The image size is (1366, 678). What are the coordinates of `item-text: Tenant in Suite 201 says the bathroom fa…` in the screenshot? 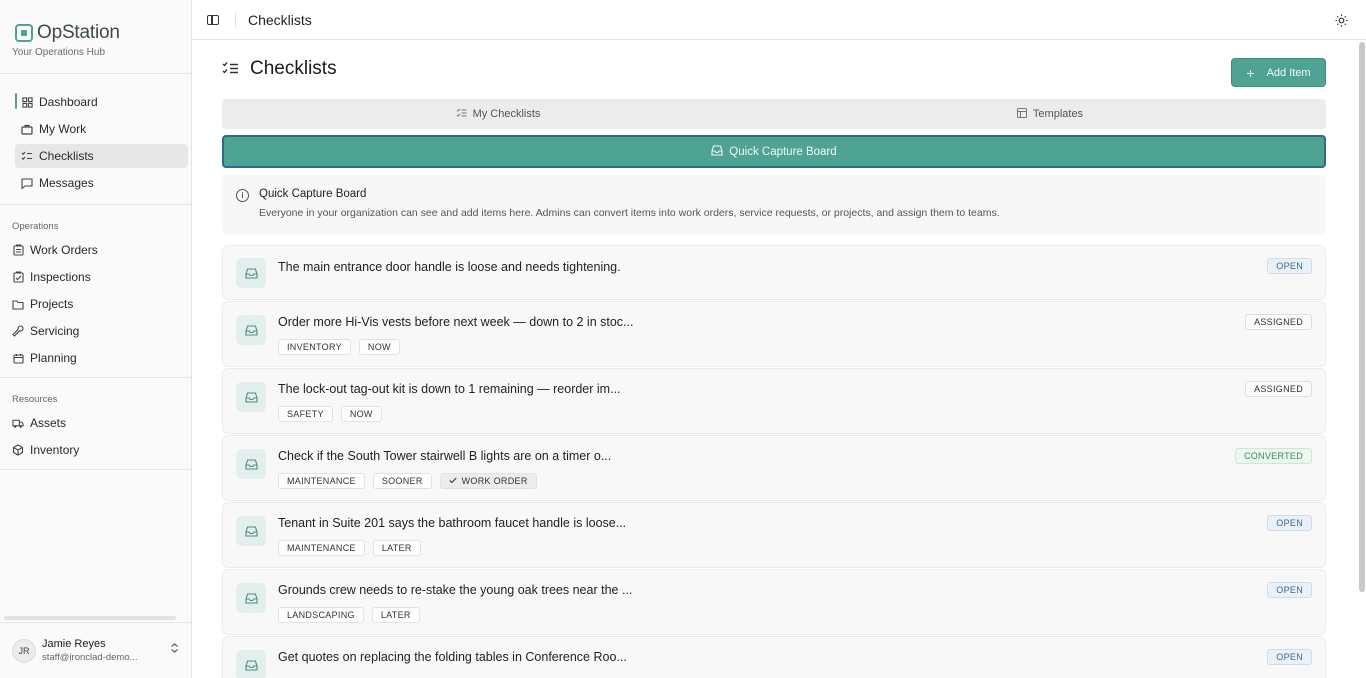 It's located at (452, 523).